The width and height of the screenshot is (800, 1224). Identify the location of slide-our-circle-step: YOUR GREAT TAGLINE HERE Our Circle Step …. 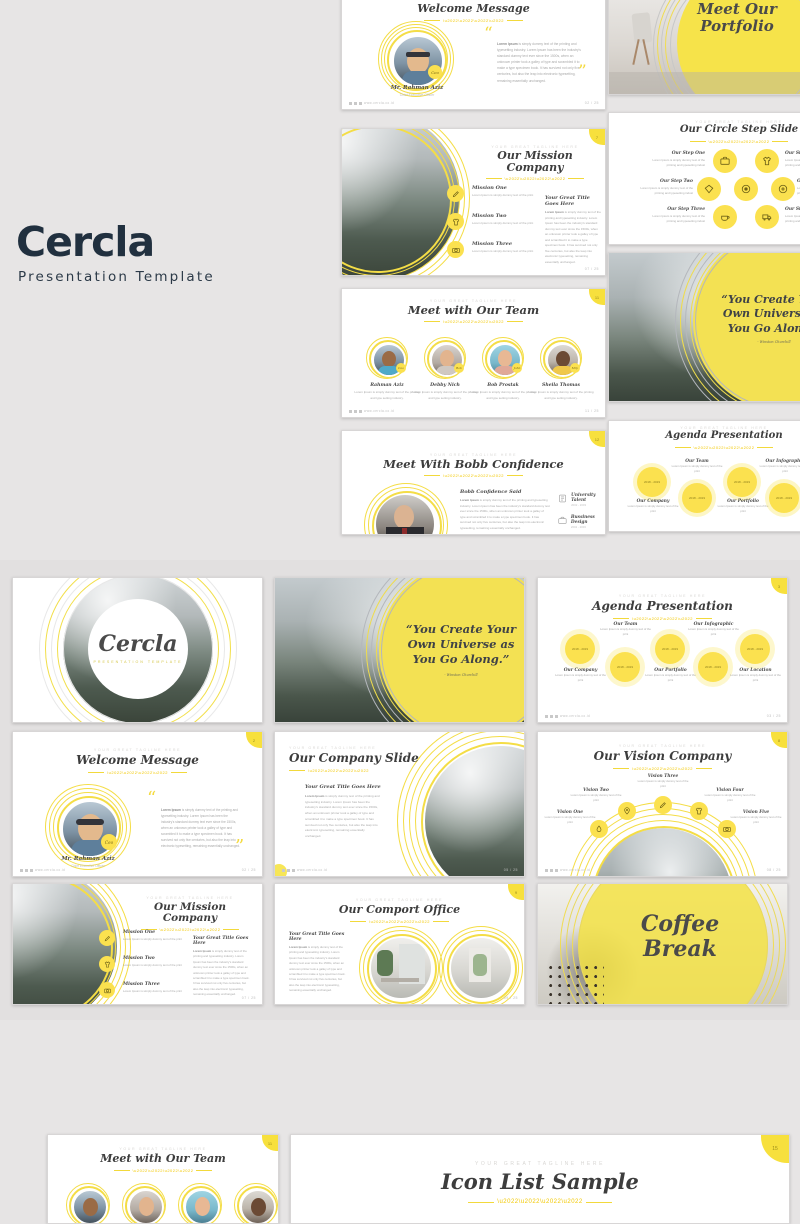
(704, 178).